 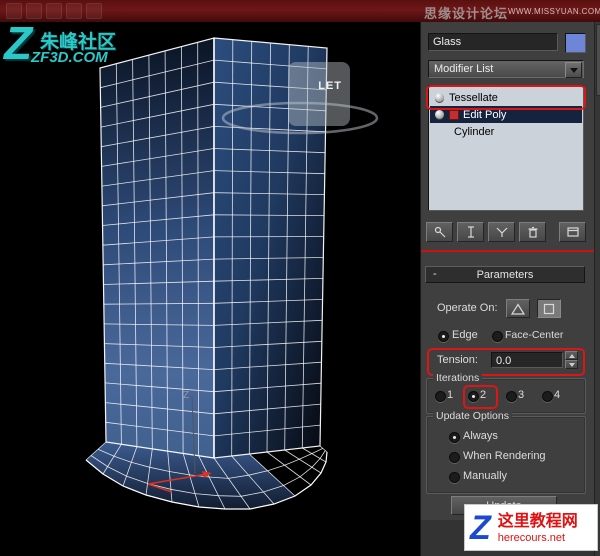 I want to click on modifier-list-label: Modifier List, so click(x=464, y=69).